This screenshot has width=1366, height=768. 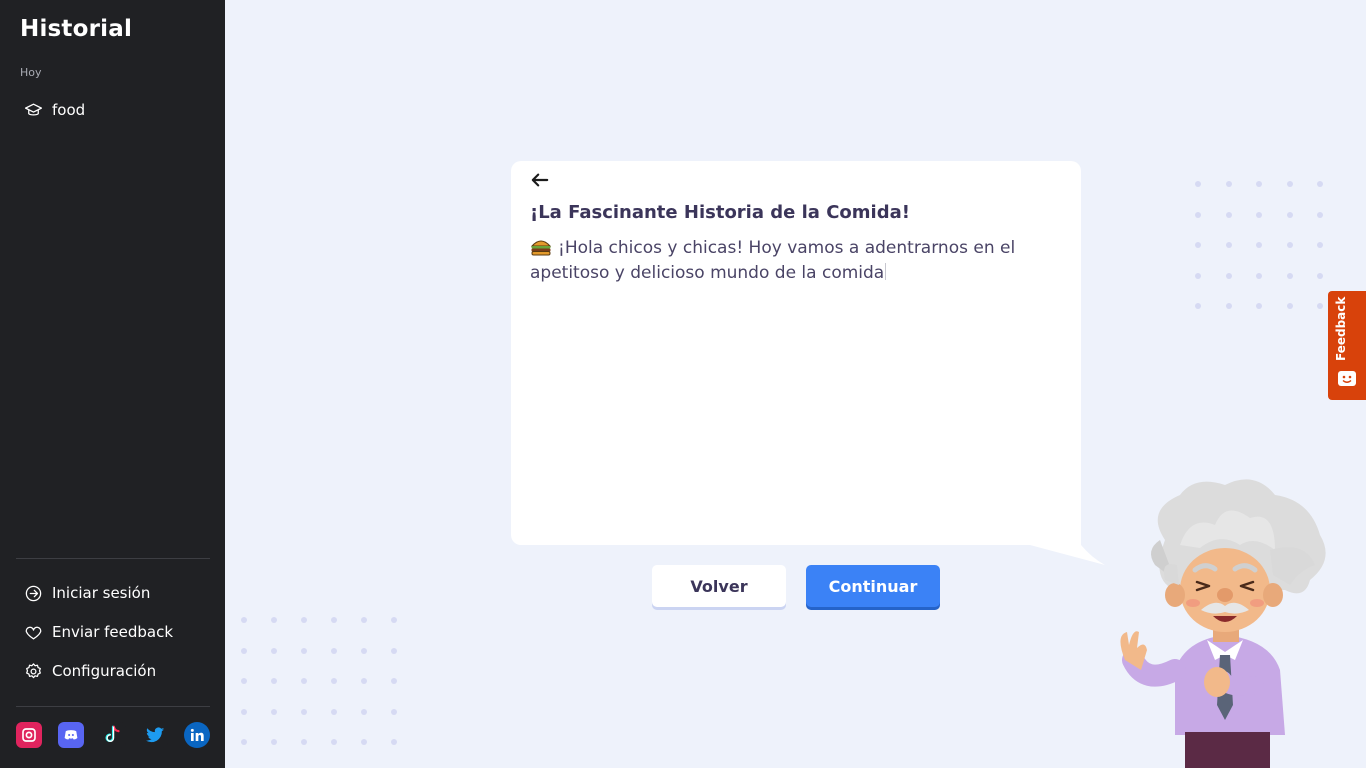 I want to click on back-arrow-icon, so click(x=540, y=180).